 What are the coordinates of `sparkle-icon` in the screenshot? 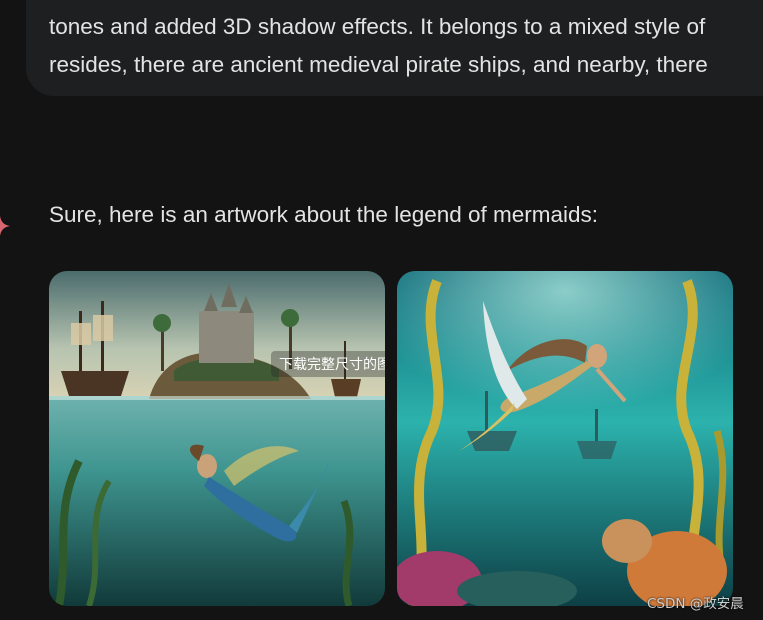 It's located at (5, 226).